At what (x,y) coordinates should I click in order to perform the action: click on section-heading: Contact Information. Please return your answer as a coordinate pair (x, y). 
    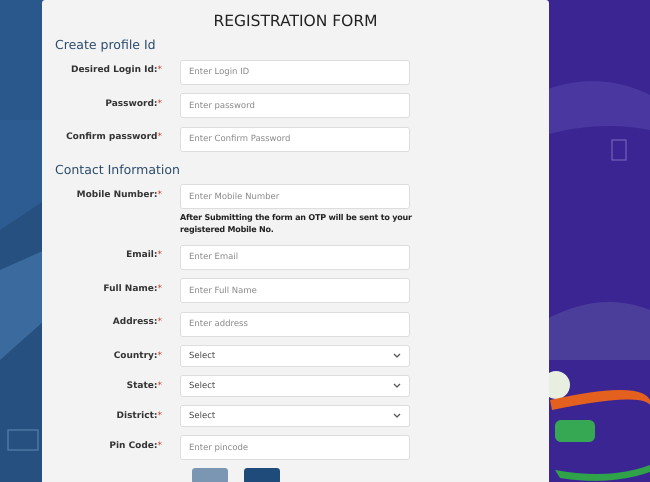
    Looking at the image, I should click on (117, 169).